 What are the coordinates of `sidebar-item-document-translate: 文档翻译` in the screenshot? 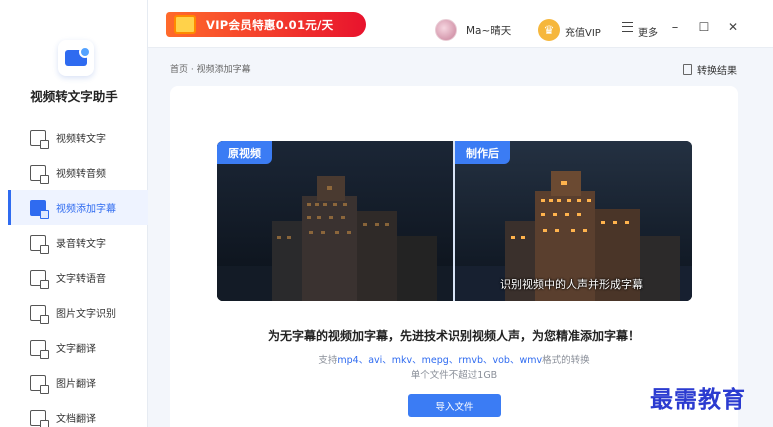 It's located at (78, 413).